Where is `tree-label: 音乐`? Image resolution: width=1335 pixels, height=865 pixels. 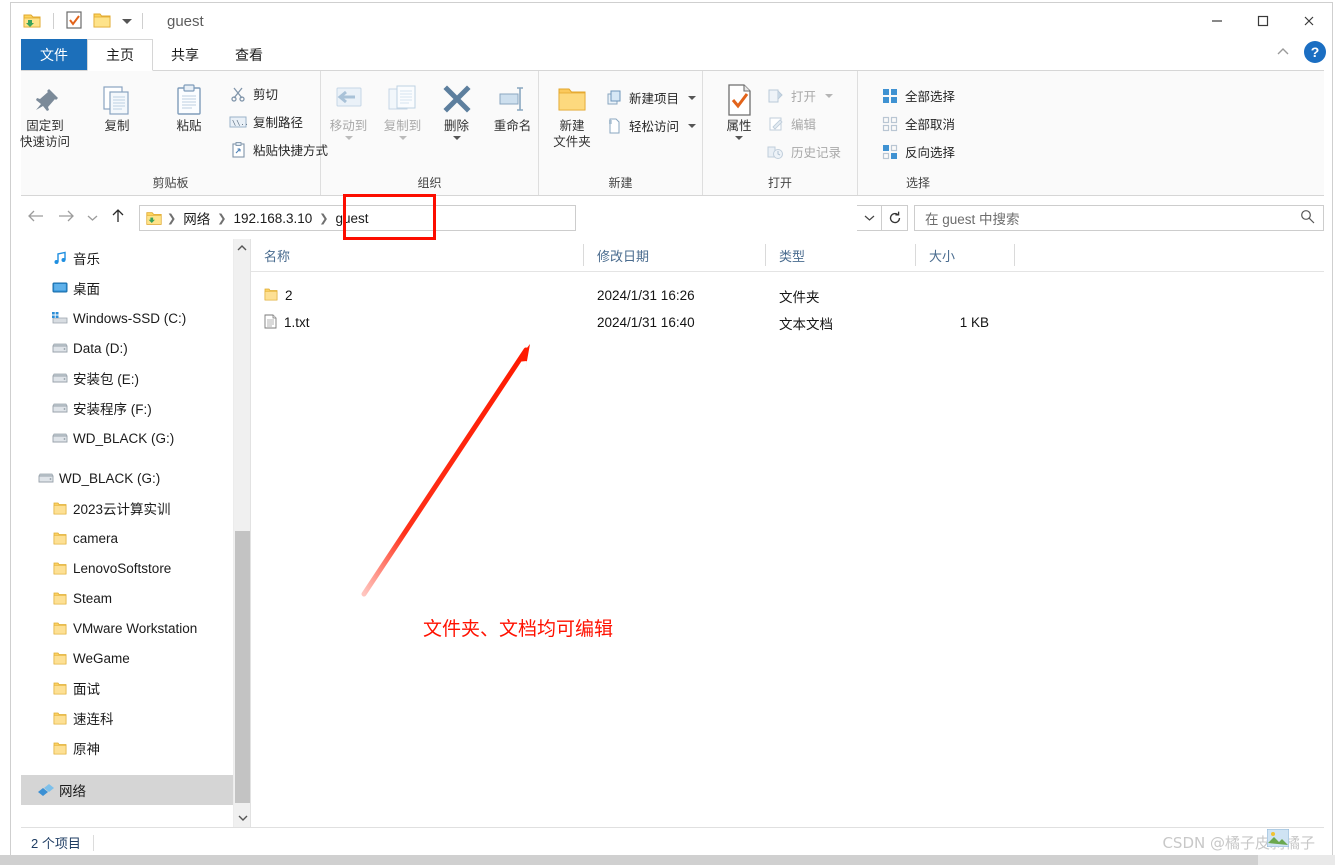
tree-label: 音乐 is located at coordinates (86, 259).